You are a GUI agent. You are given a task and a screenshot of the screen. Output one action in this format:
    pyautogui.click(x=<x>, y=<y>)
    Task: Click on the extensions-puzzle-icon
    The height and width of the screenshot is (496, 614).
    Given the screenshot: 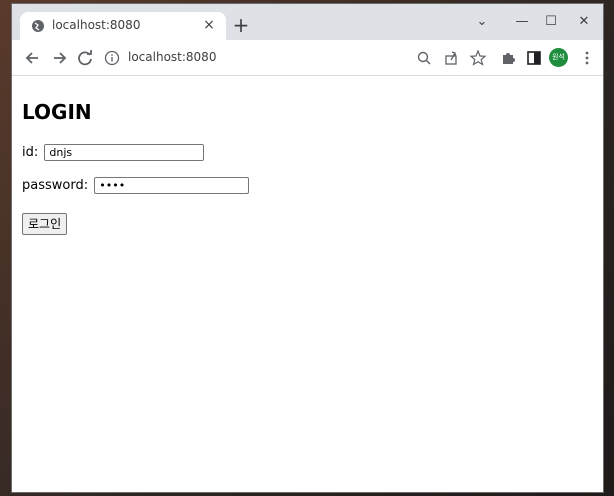 What is the action you would take?
    pyautogui.click(x=508, y=58)
    